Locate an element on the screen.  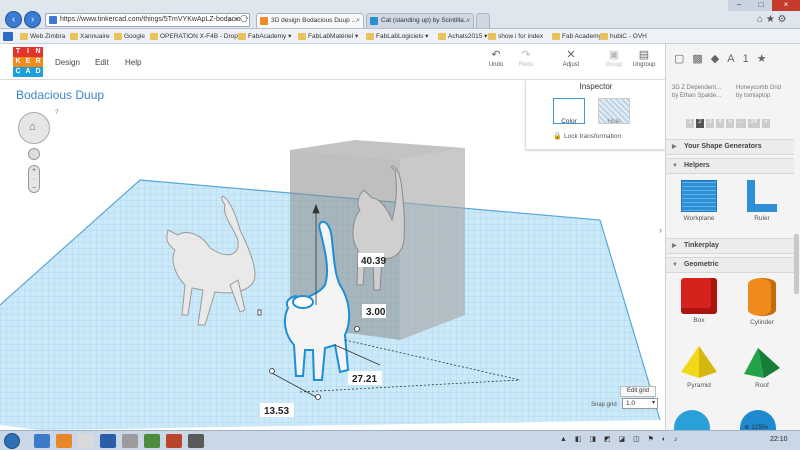
logo-letter: N is located at coordinates (38, 52).